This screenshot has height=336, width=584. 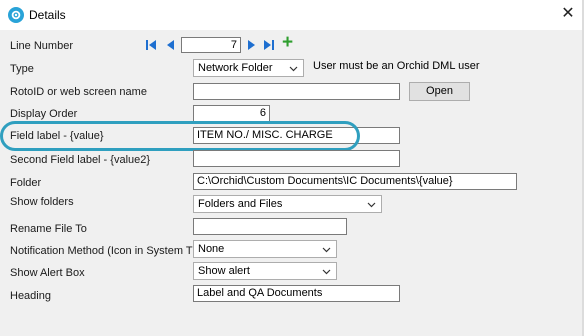 What do you see at coordinates (48, 229) in the screenshot?
I see `rename-file-label: Rename File To` at bounding box center [48, 229].